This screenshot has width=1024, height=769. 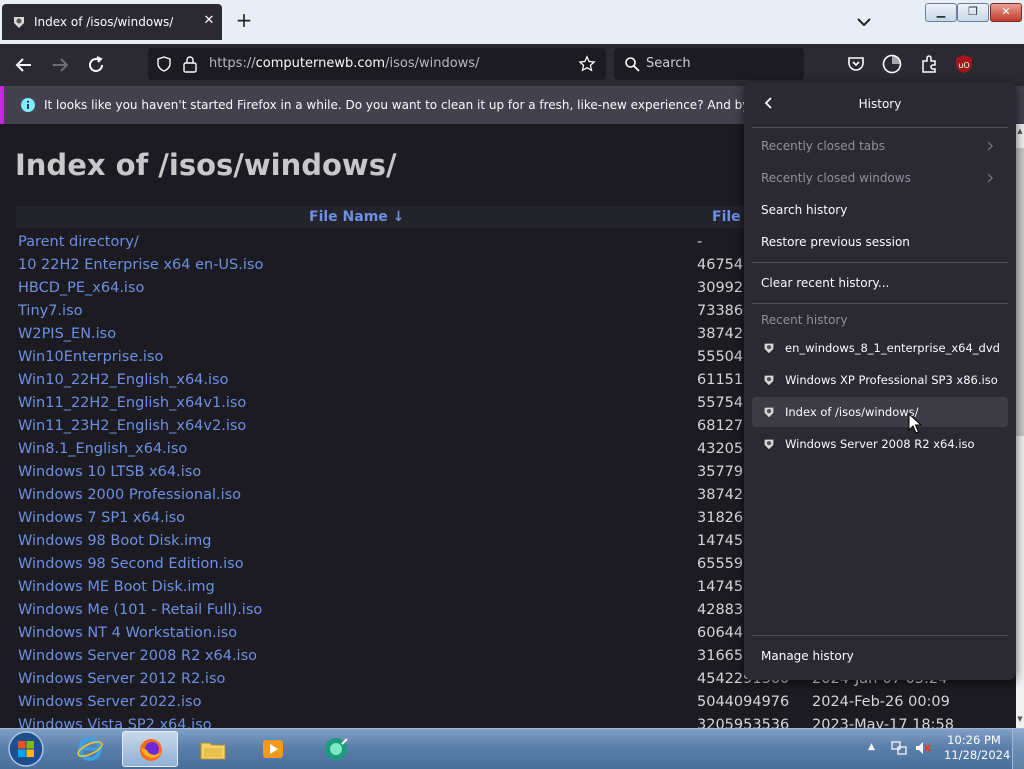 I want to click on taskbar-file-explorer, so click(x=213, y=749).